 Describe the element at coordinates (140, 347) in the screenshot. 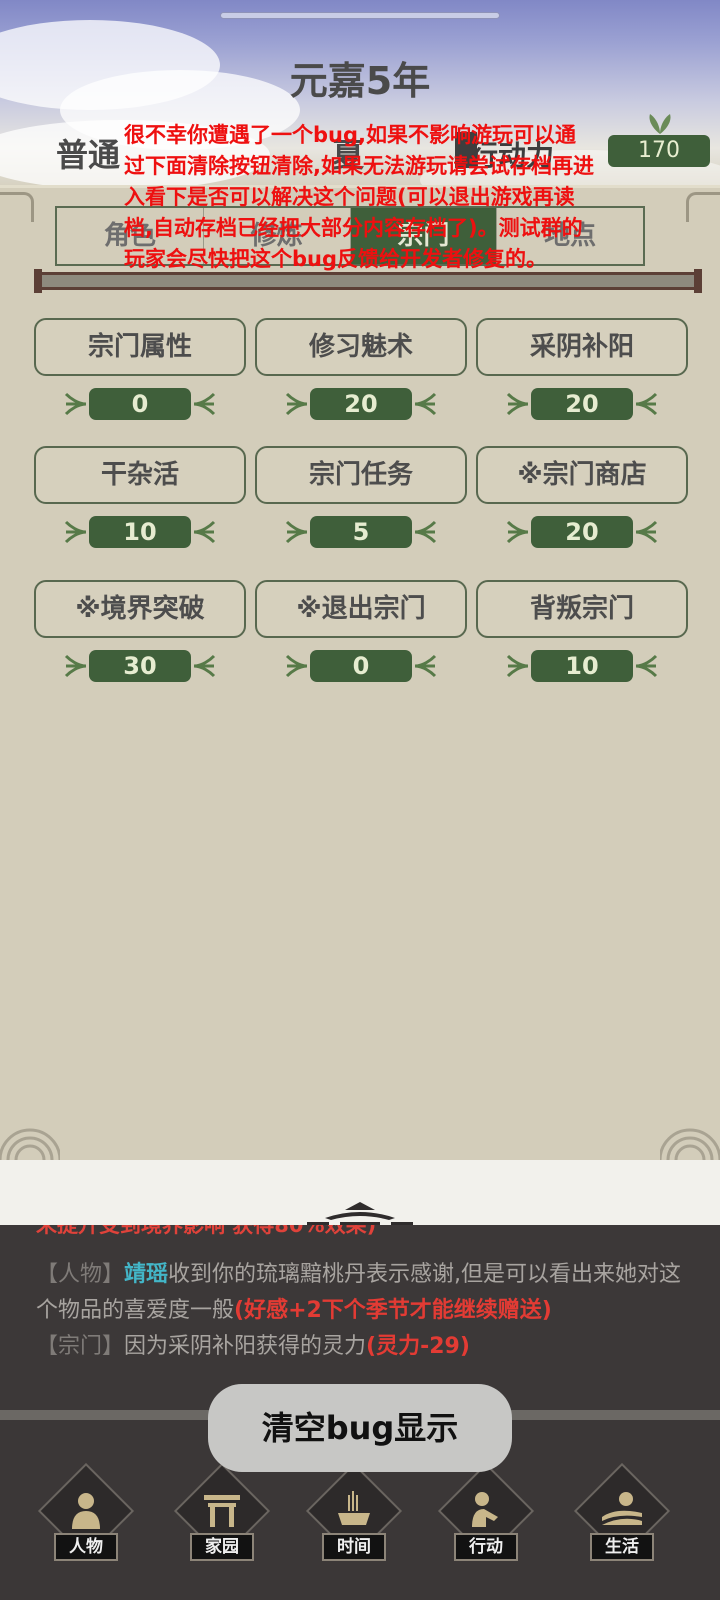

I see `sect-attributes-button: 宗门属性` at that location.